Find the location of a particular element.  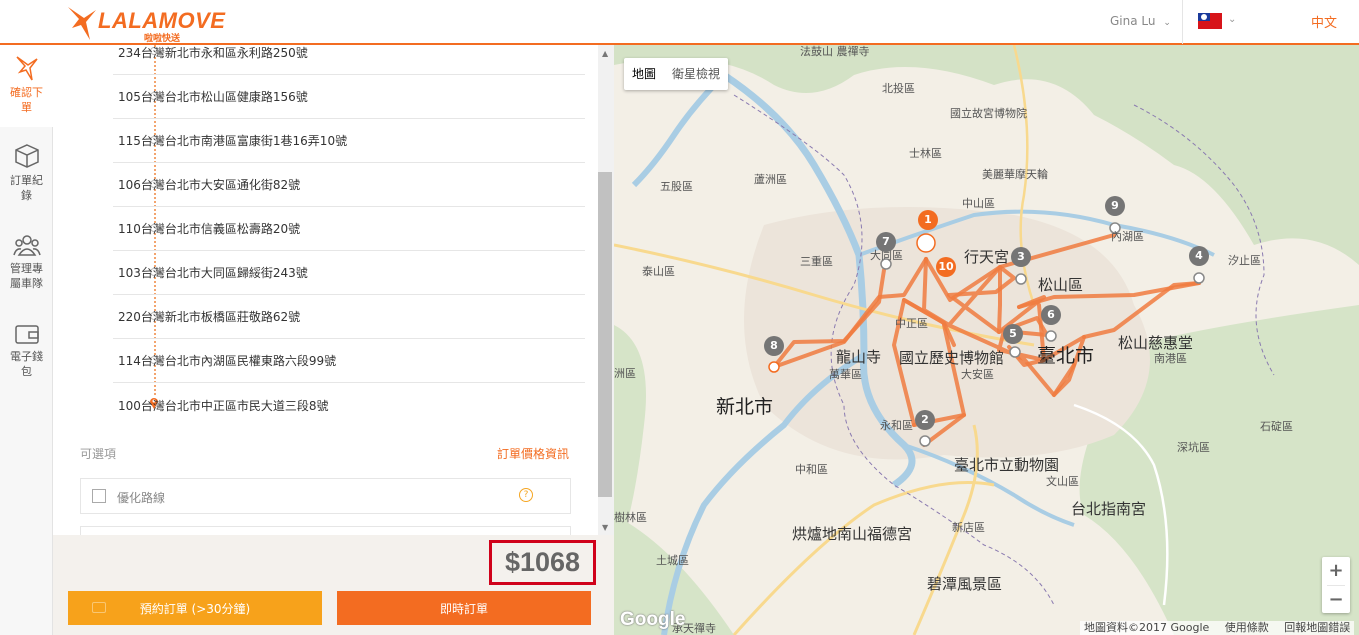

user-name: Gina Lu is located at coordinates (1133, 21).